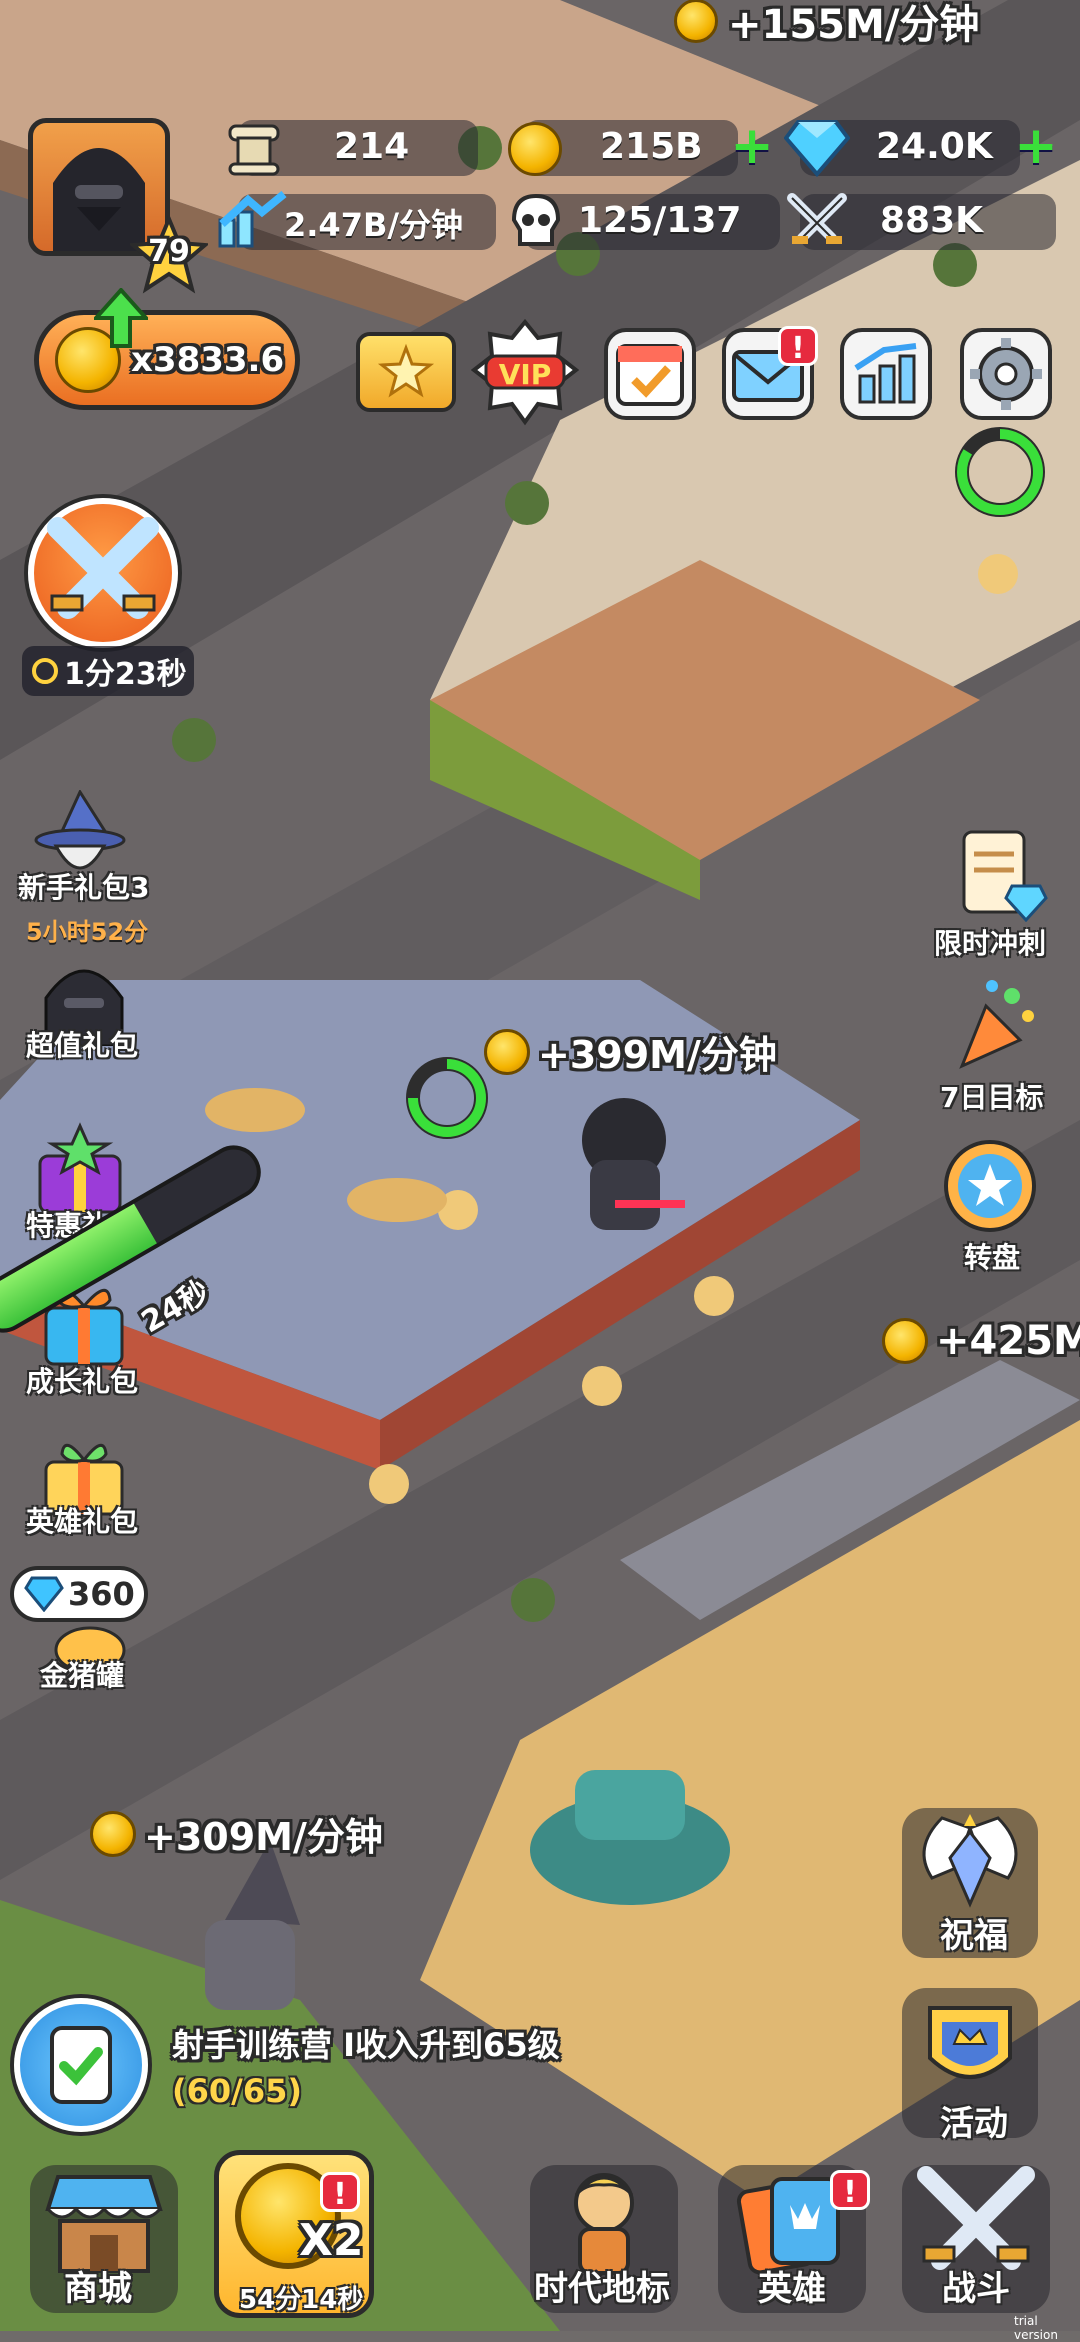 This screenshot has width=1080, height=2342. I want to click on activity-label: 活动, so click(974, 2124).